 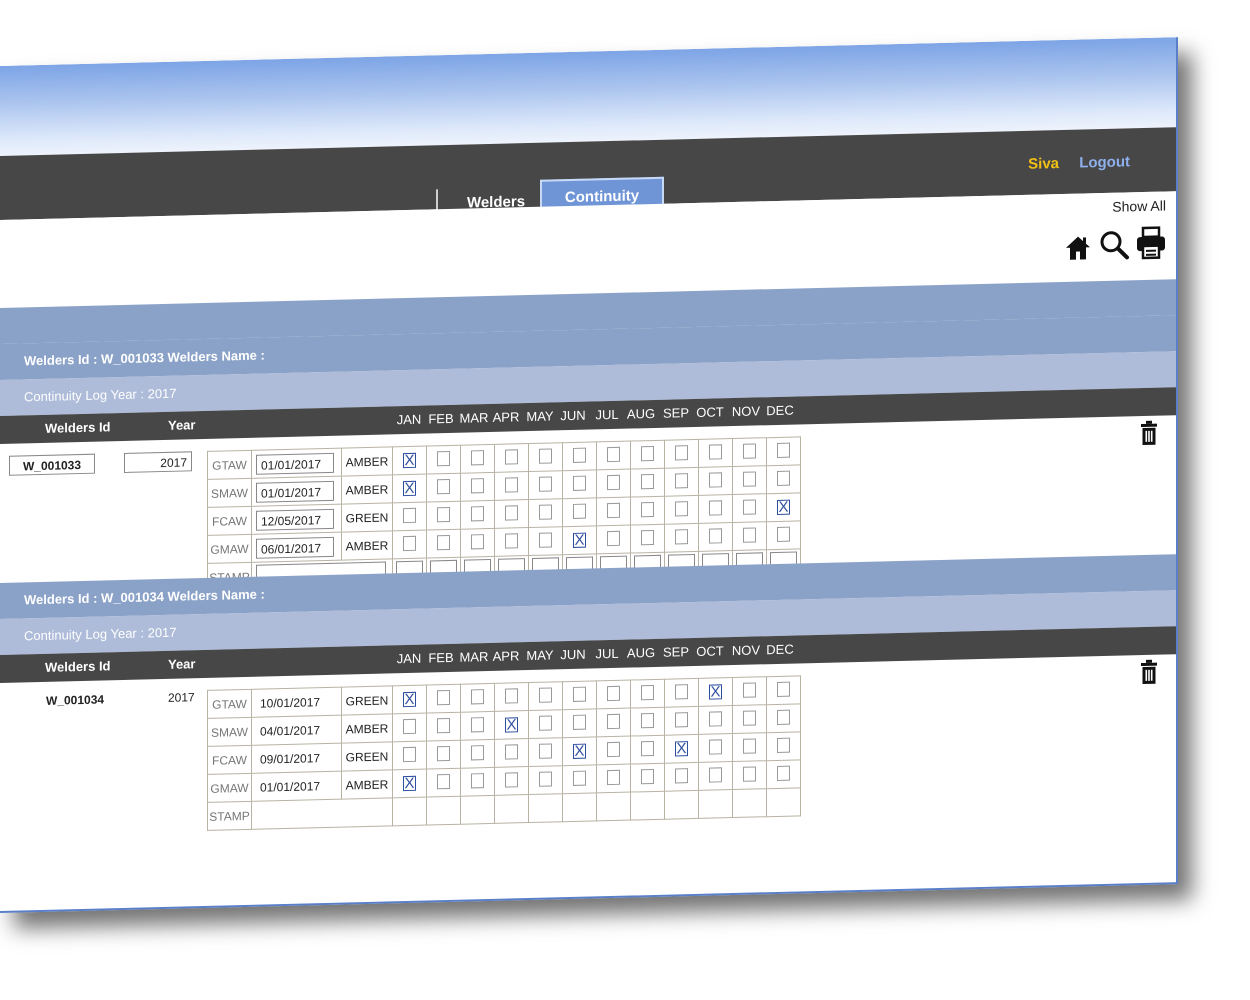 What do you see at coordinates (1139, 205) in the screenshot?
I see `show-all-link: Show All` at bounding box center [1139, 205].